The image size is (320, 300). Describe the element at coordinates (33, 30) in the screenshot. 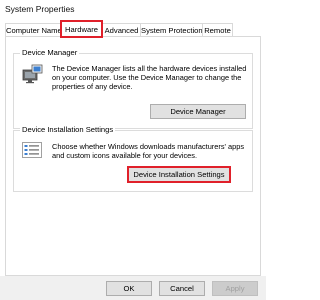

I see `tab-computer-name: Computer Name` at that location.